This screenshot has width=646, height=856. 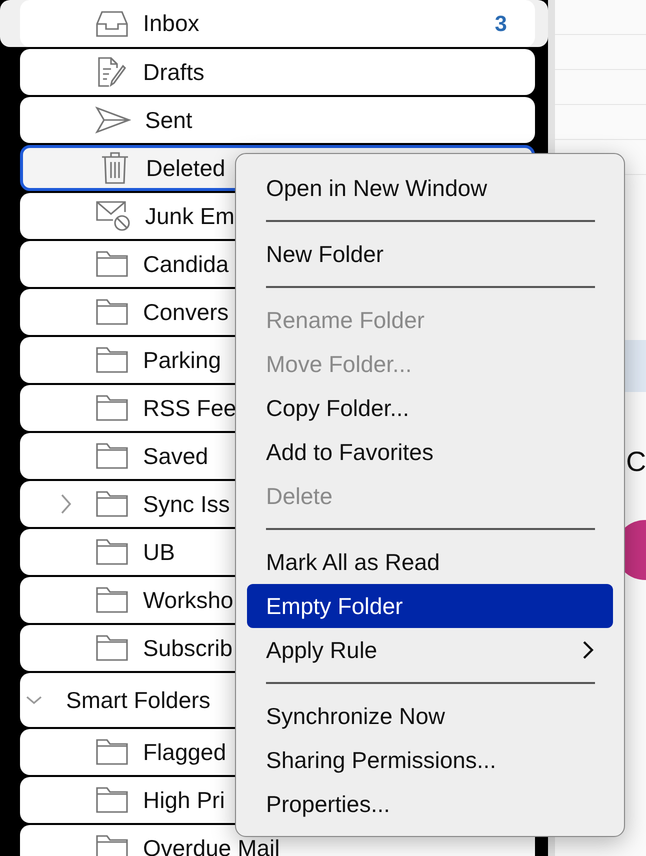 What do you see at coordinates (636, 462) in the screenshot?
I see `message-heading: C` at bounding box center [636, 462].